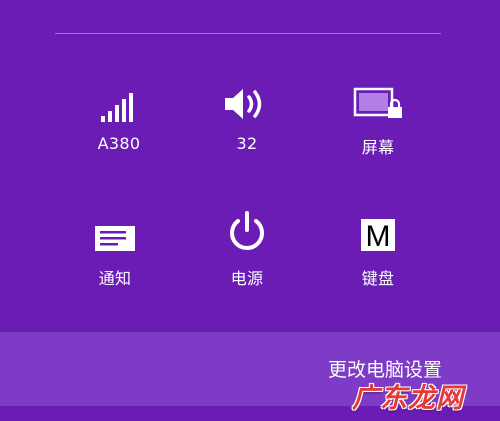 The width and height of the screenshot is (500, 421). What do you see at coordinates (247, 257) in the screenshot?
I see `tile-power: 电源` at bounding box center [247, 257].